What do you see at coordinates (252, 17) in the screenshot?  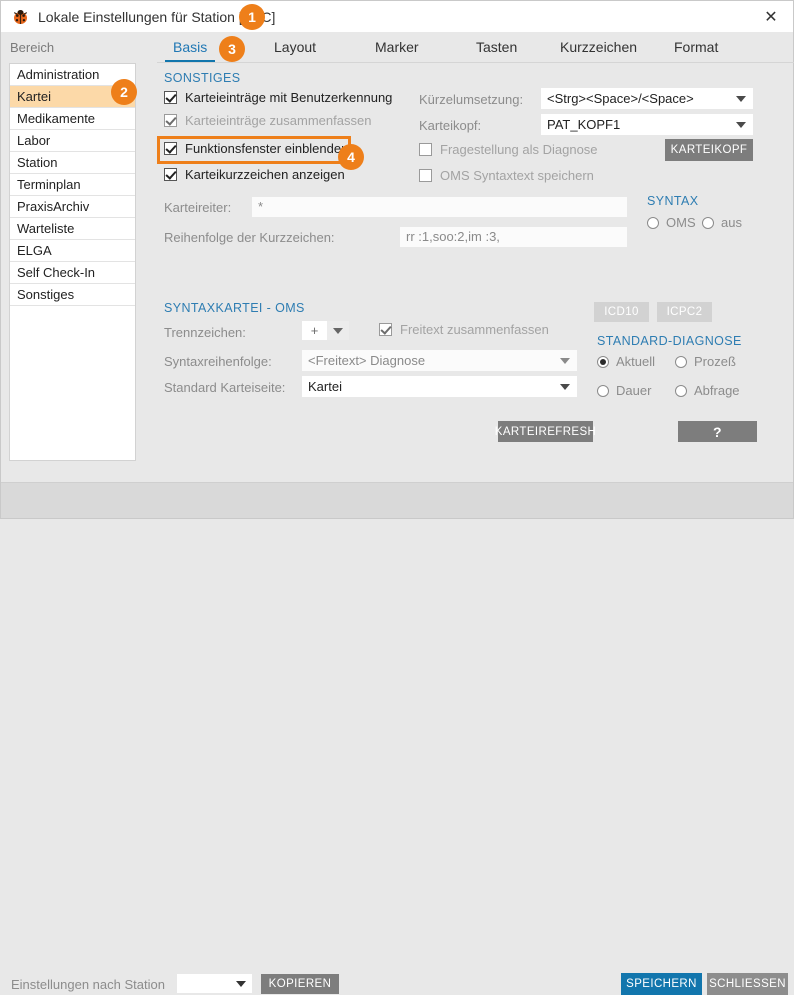 I see `annotation-badge-1: 1` at bounding box center [252, 17].